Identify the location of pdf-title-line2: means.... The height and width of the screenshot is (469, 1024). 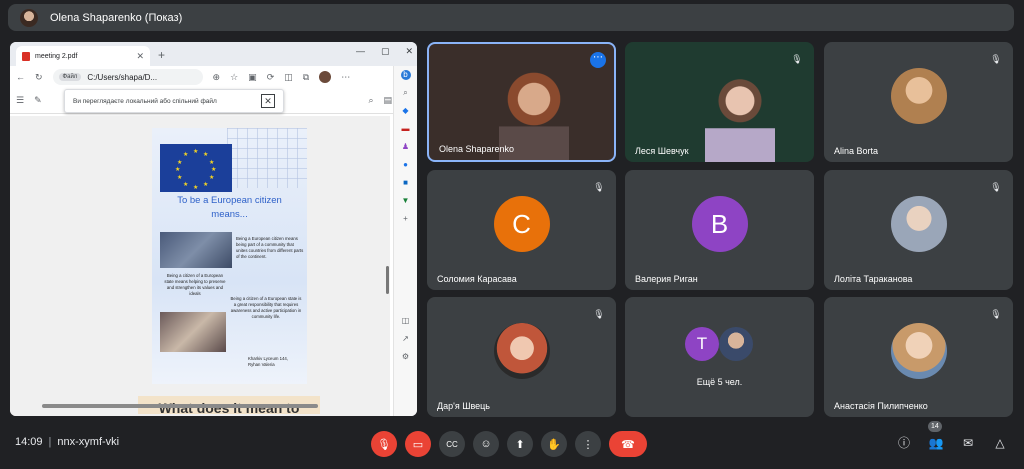
(229, 214).